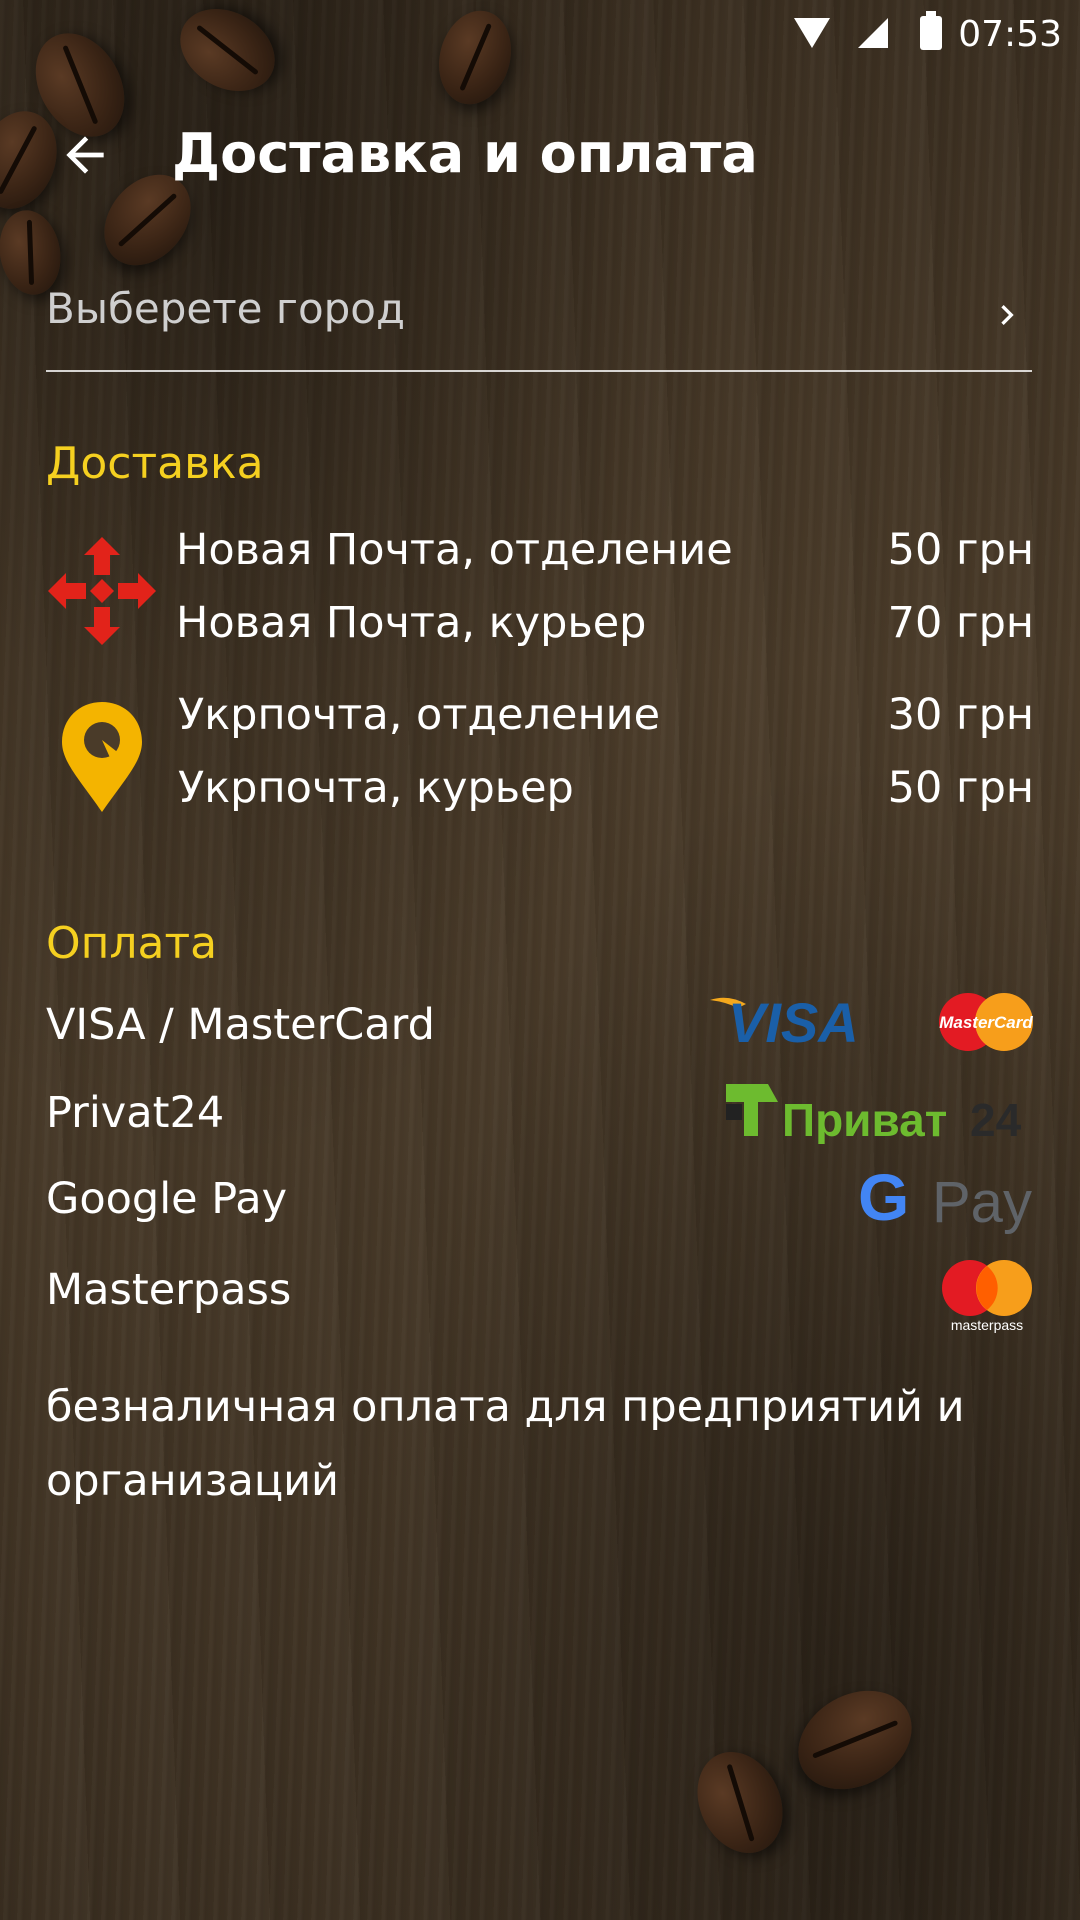 Image resolution: width=1080 pixels, height=1920 pixels. I want to click on back-button, so click(85, 155).